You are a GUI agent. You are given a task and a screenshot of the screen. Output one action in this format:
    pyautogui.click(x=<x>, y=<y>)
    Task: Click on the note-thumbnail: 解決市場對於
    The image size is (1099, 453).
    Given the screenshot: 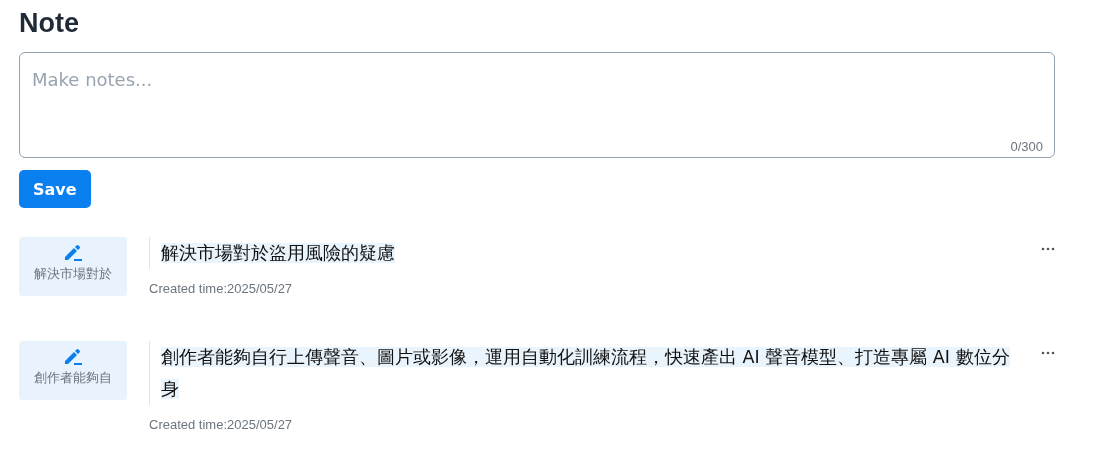 What is the action you would take?
    pyautogui.click(x=73, y=266)
    